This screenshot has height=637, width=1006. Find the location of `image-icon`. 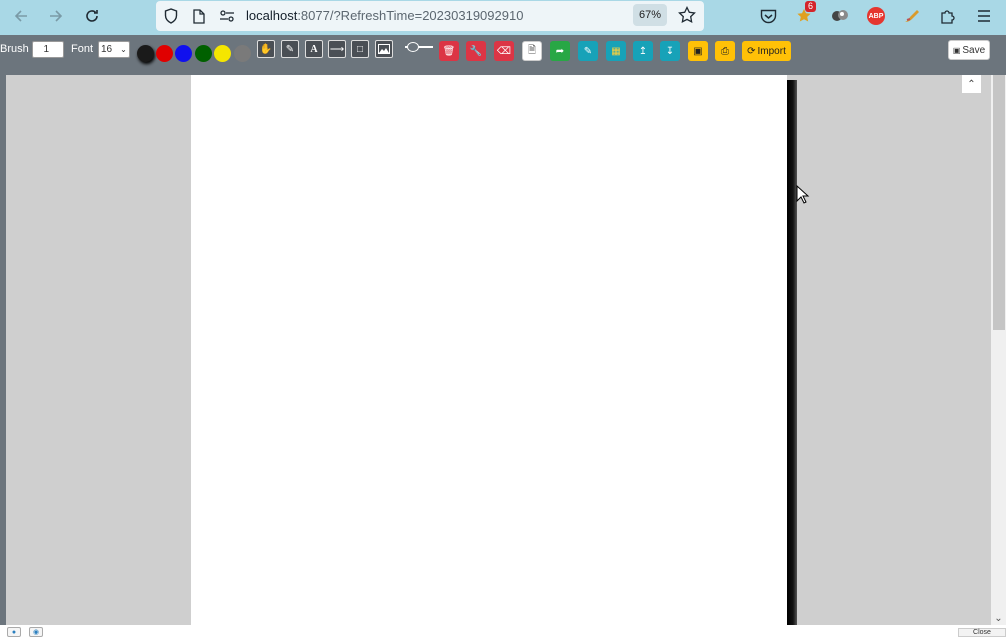

image-icon is located at coordinates (384, 49).